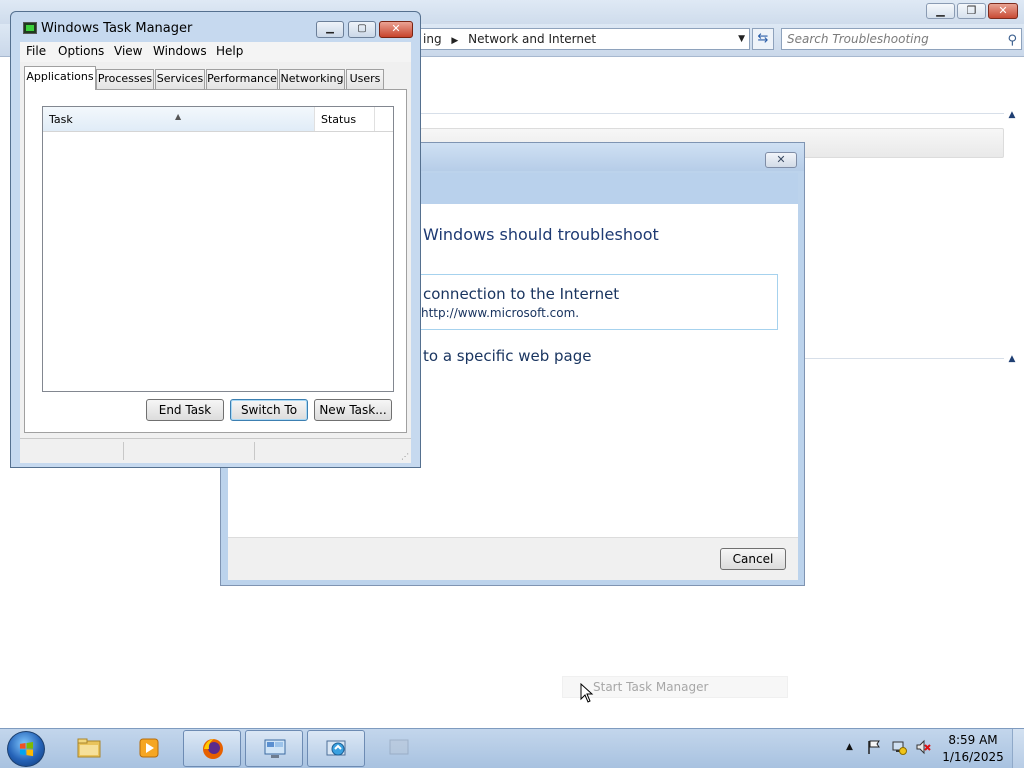  What do you see at coordinates (117, 28) in the screenshot?
I see `window-title: Windows Task Manager` at bounding box center [117, 28].